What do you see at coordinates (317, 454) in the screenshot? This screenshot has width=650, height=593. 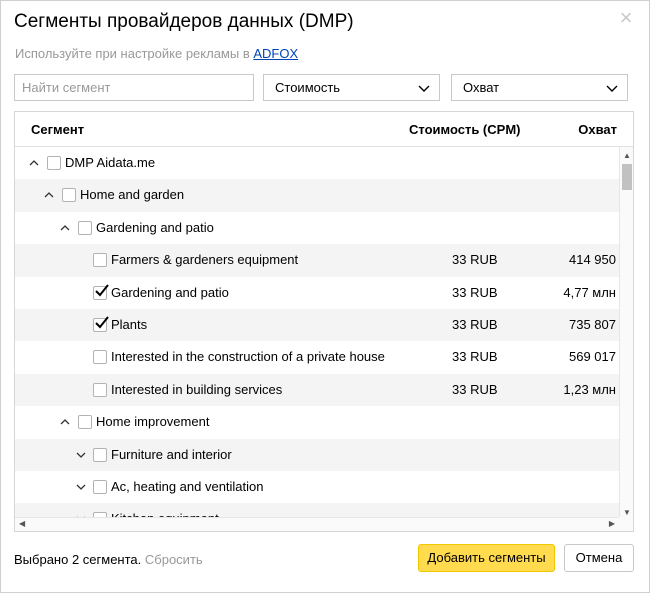 I see `table-row: Furniture and interior` at bounding box center [317, 454].